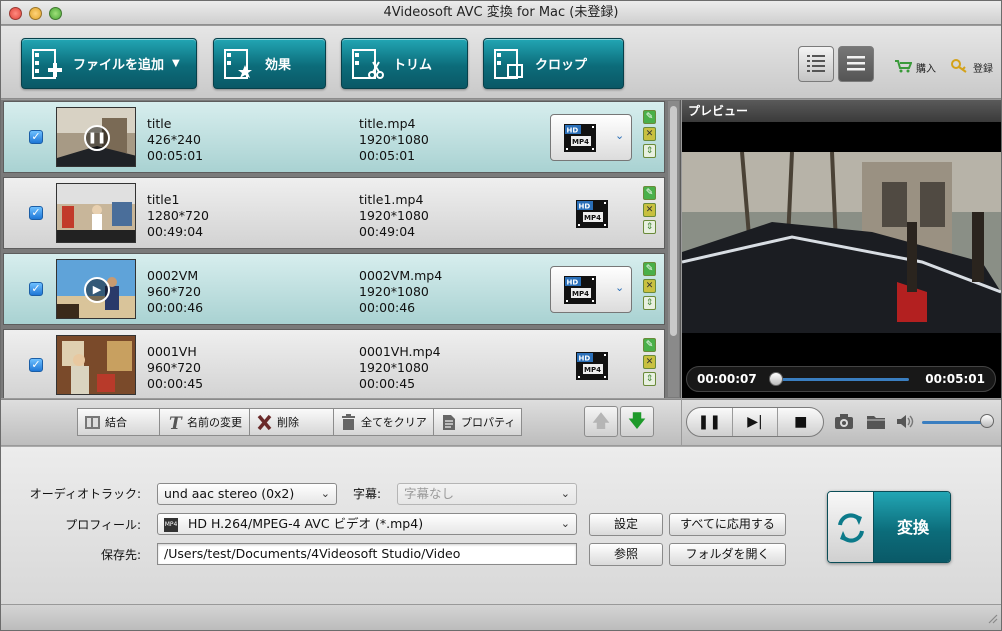 The height and width of the screenshot is (631, 1002). What do you see at coordinates (400, 292) in the screenshot?
I see `output-info: 0002VM.mp4 1920*1080 00:00:46` at bounding box center [400, 292].